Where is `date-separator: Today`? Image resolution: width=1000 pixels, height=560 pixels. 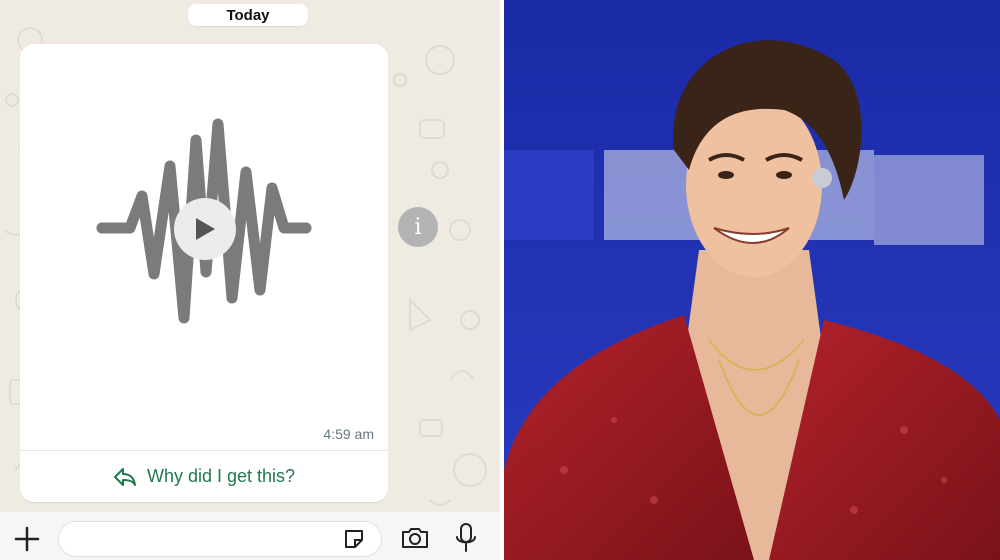 date-separator: Today is located at coordinates (248, 15).